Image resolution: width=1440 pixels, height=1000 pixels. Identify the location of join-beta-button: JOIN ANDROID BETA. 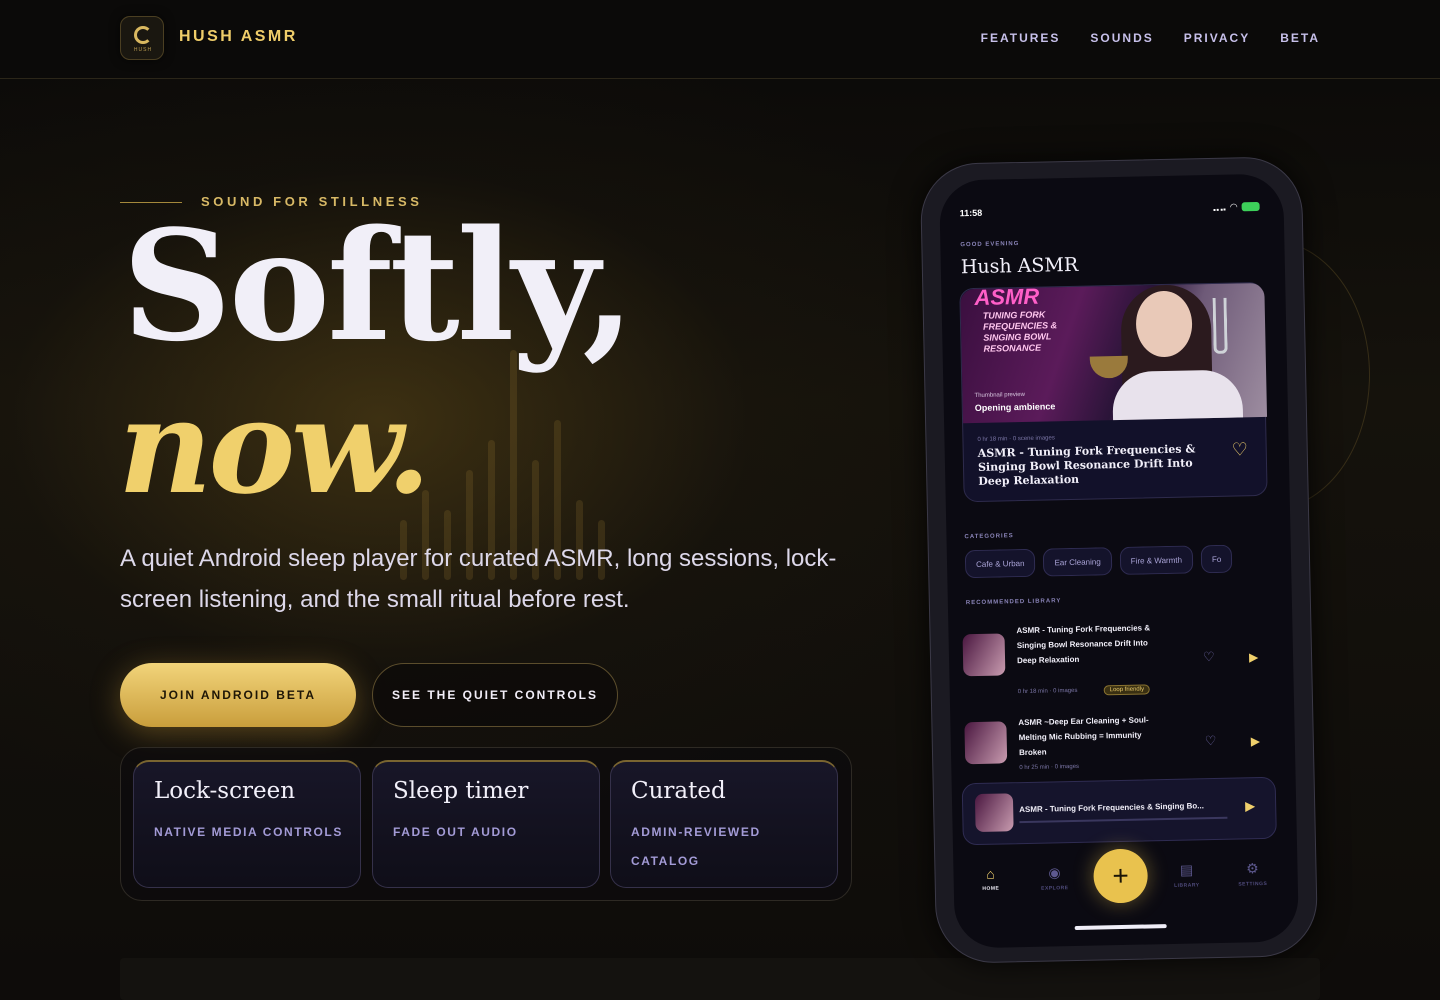
(238, 695).